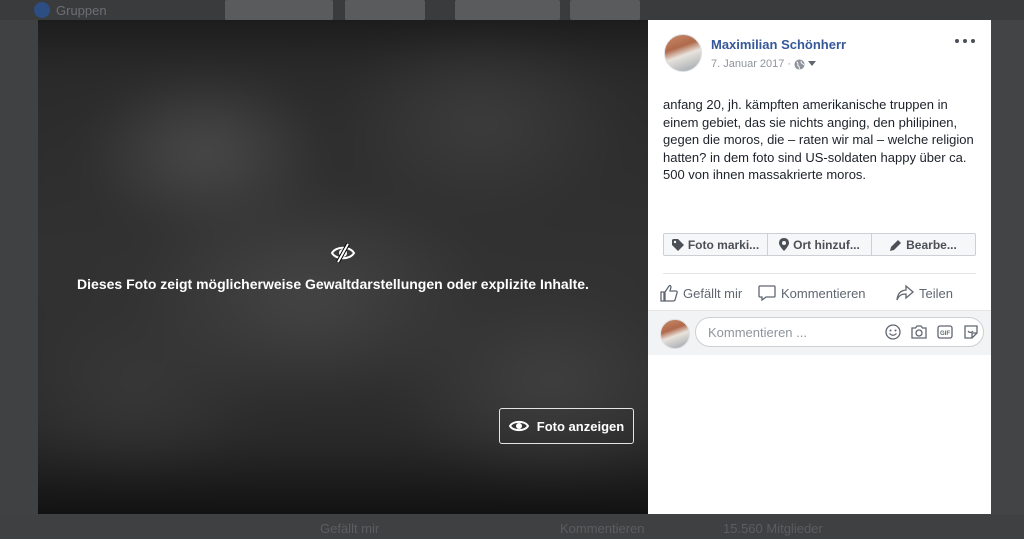 The image size is (1024, 539). Describe the element at coordinates (81, 10) in the screenshot. I see `groups-label: Gruppen` at that location.